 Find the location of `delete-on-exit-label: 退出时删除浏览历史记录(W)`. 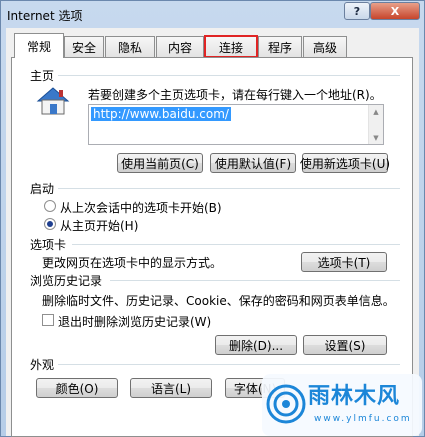

delete-on-exit-label: 退出时删除浏览历史记录(W) is located at coordinates (135, 322).